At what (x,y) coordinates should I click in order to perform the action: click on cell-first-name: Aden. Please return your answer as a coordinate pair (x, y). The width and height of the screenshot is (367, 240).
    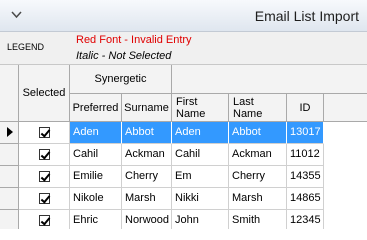
    Looking at the image, I should click on (200, 133).